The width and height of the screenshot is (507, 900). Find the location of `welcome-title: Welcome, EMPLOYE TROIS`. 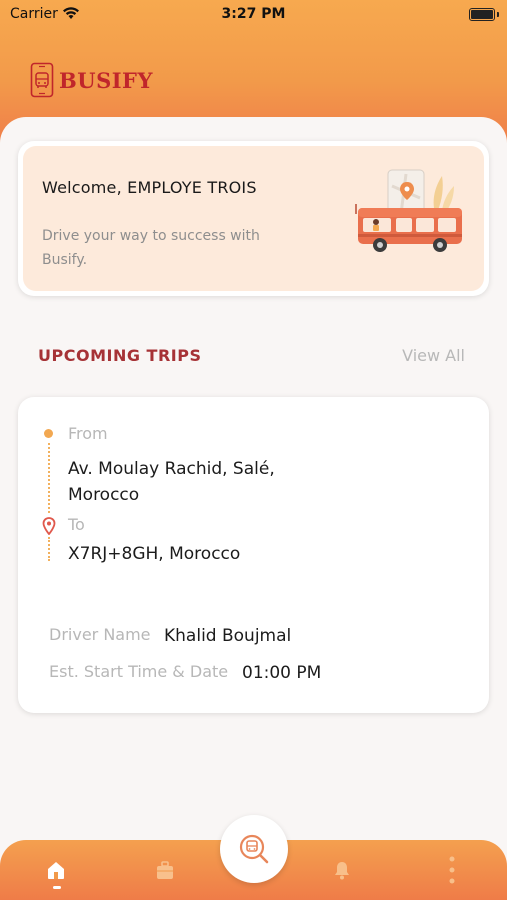

welcome-title: Welcome, EMPLOYE TROIS is located at coordinates (149, 187).